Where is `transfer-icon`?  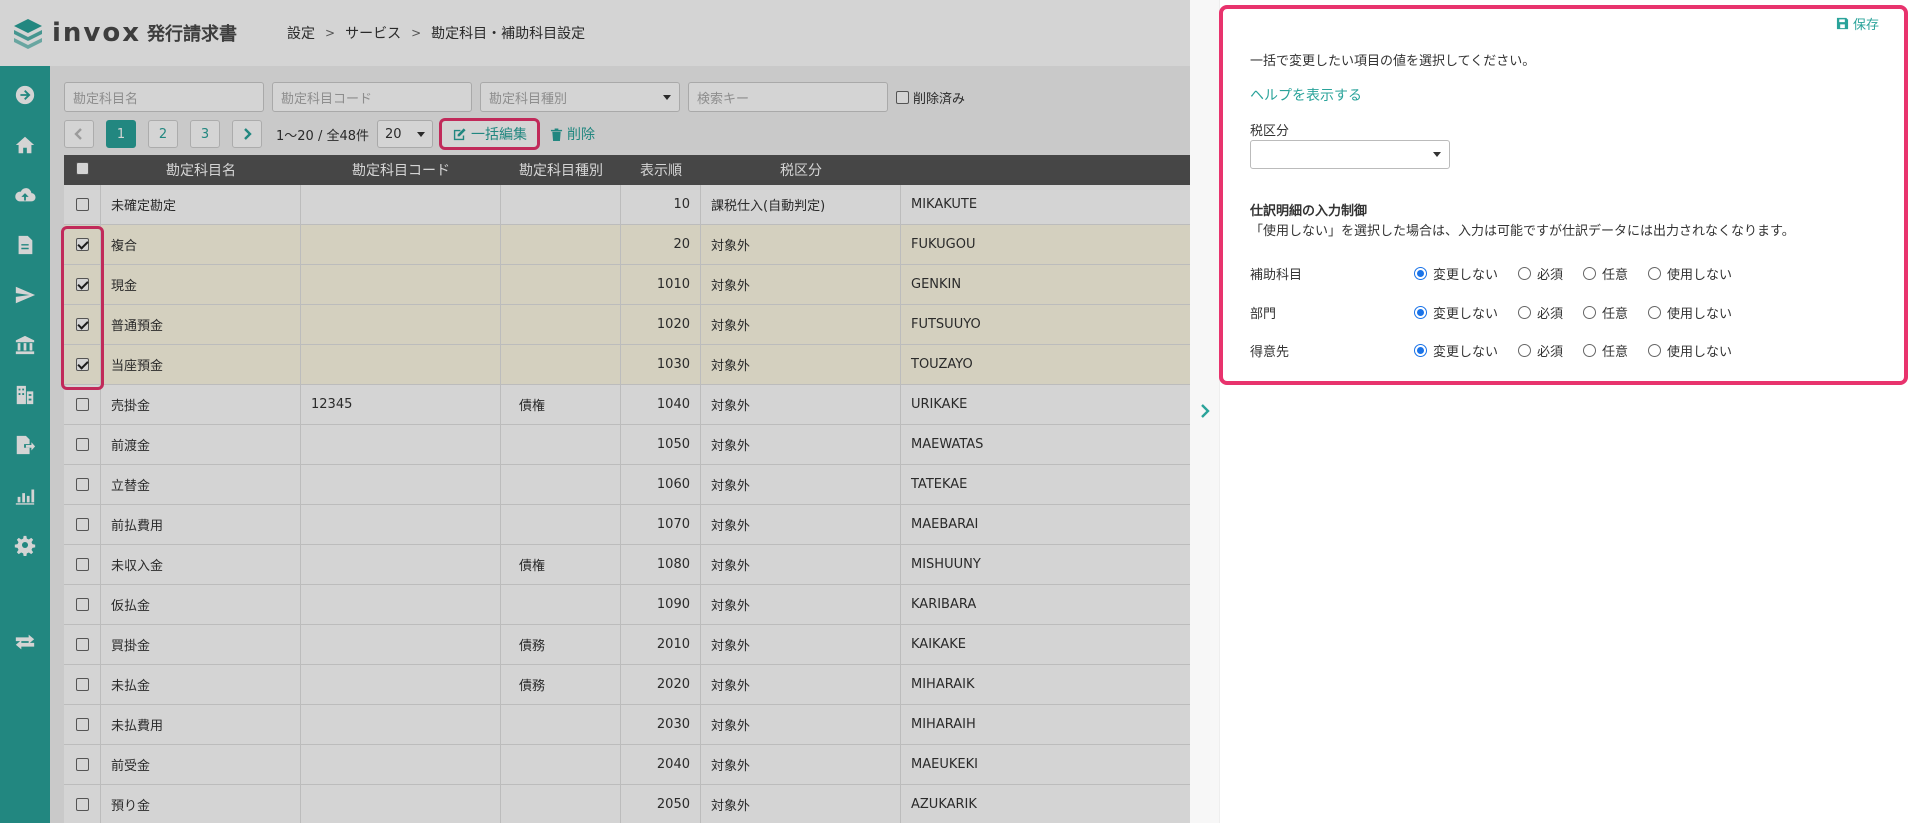
transfer-icon is located at coordinates (25, 642).